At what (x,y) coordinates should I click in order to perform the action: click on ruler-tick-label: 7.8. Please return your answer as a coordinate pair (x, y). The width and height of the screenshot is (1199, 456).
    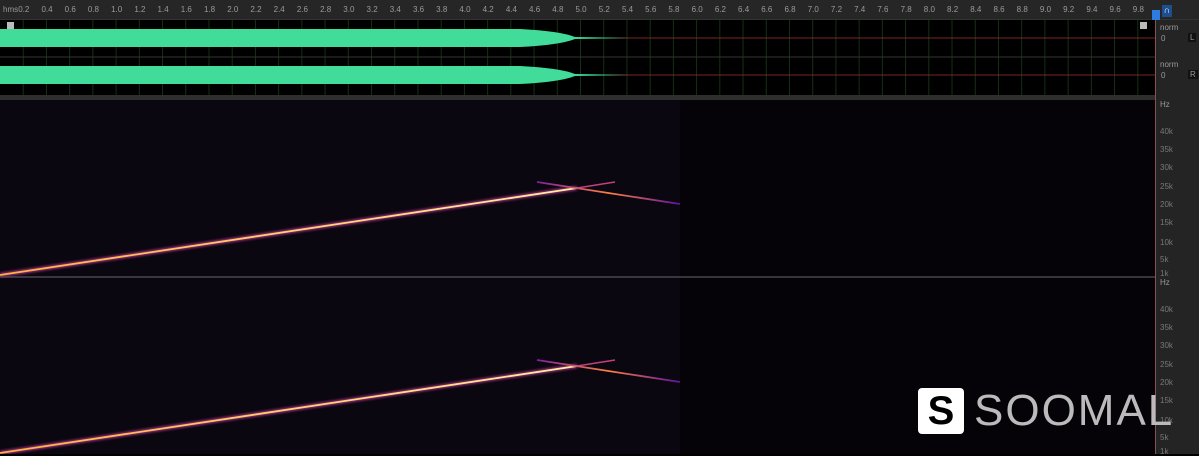
    Looking at the image, I should click on (906, 9).